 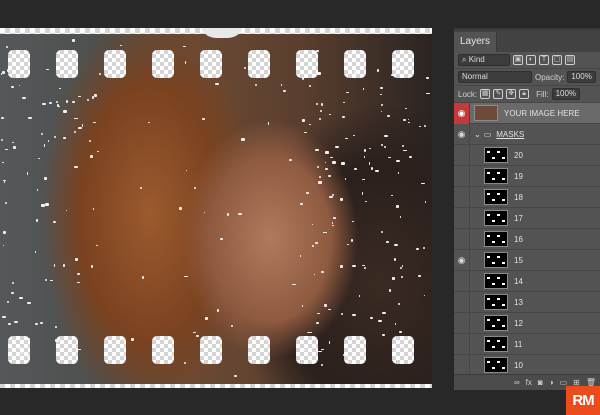 I want to click on pixel-filter-icon: ▣, so click(x=518, y=60).